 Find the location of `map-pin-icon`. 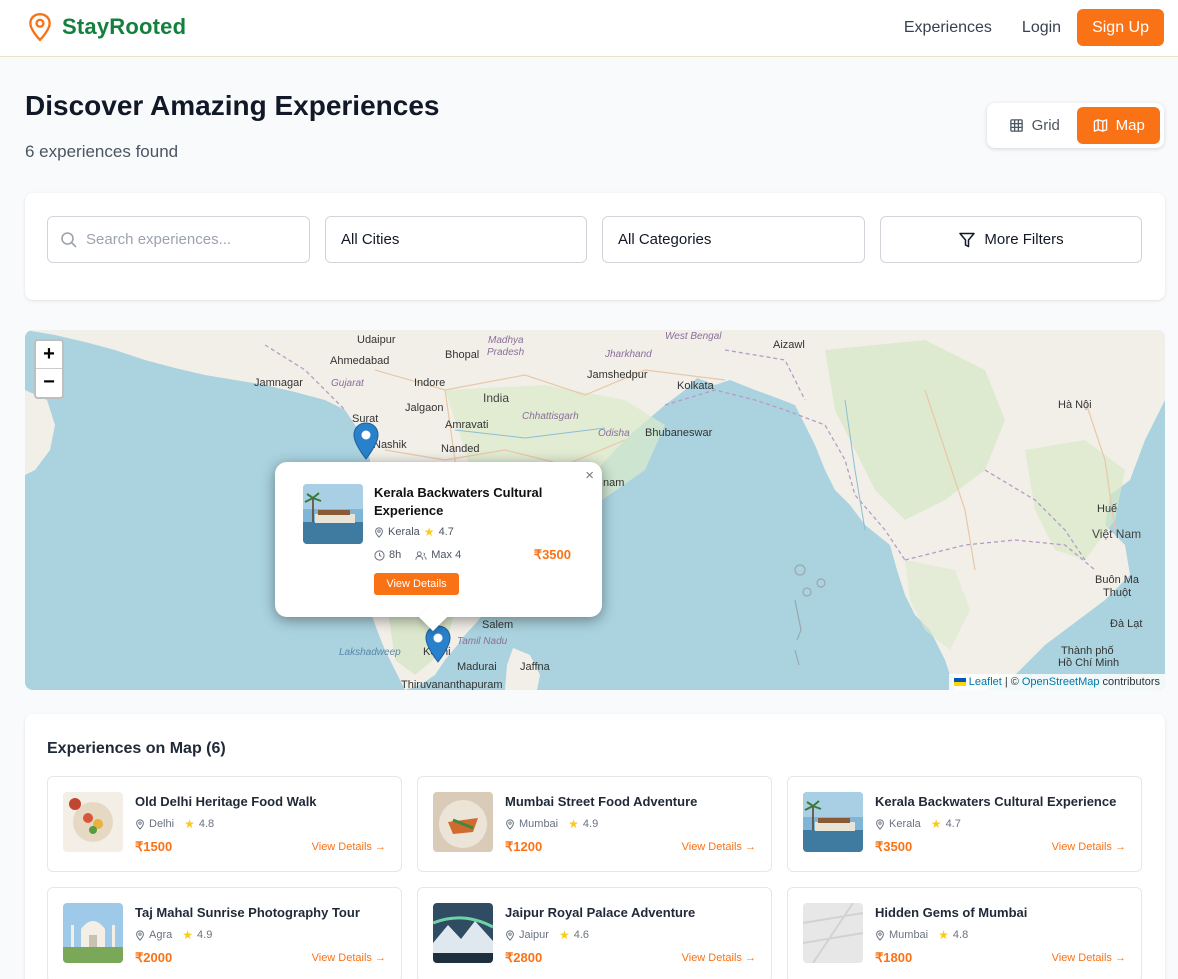

map-pin-icon is located at coordinates (40, 27).